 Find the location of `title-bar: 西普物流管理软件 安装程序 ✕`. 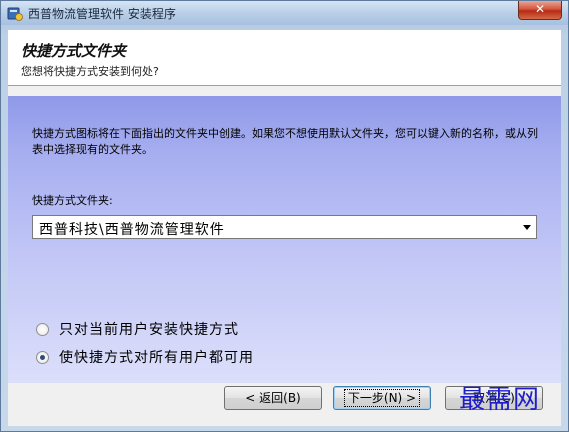

title-bar: 西普物流管理软件 安装程序 ✕ is located at coordinates (284, 13).